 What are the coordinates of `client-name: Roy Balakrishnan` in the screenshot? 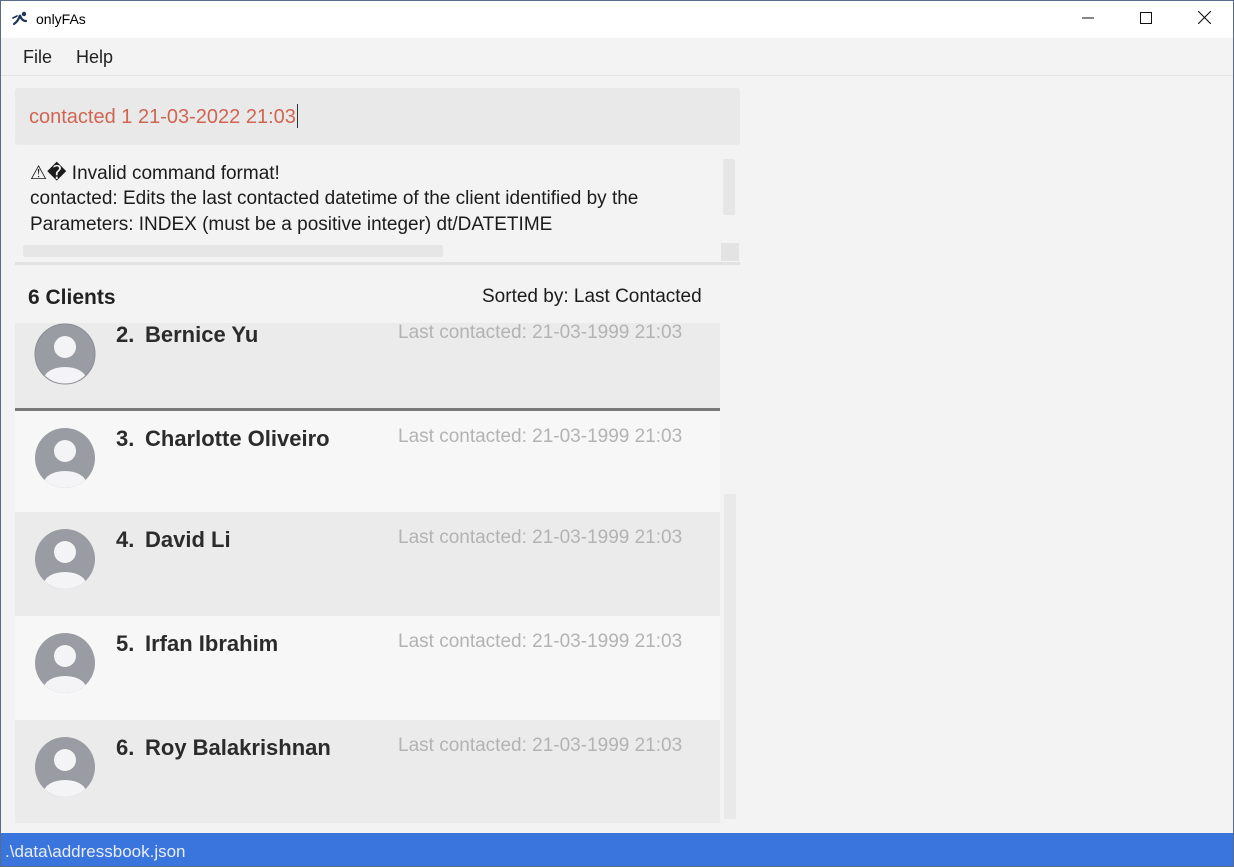 It's located at (238, 747).